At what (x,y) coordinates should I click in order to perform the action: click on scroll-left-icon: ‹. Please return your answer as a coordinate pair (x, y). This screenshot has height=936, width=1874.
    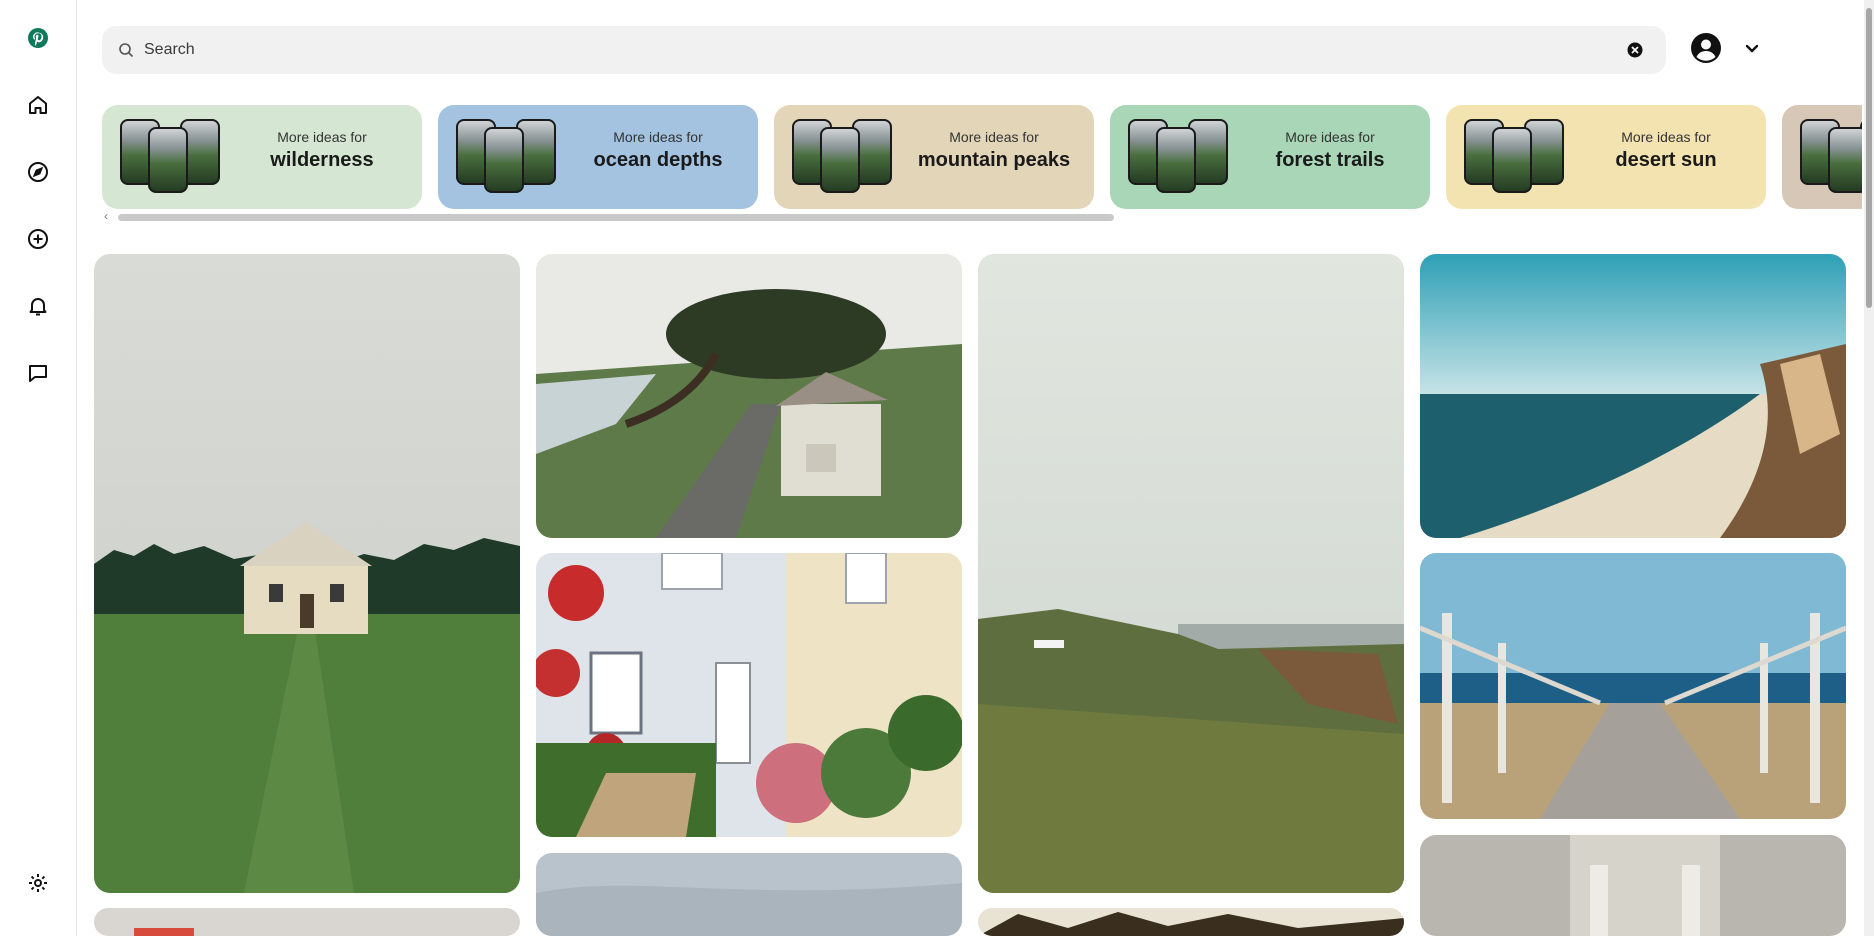
    Looking at the image, I should click on (106, 216).